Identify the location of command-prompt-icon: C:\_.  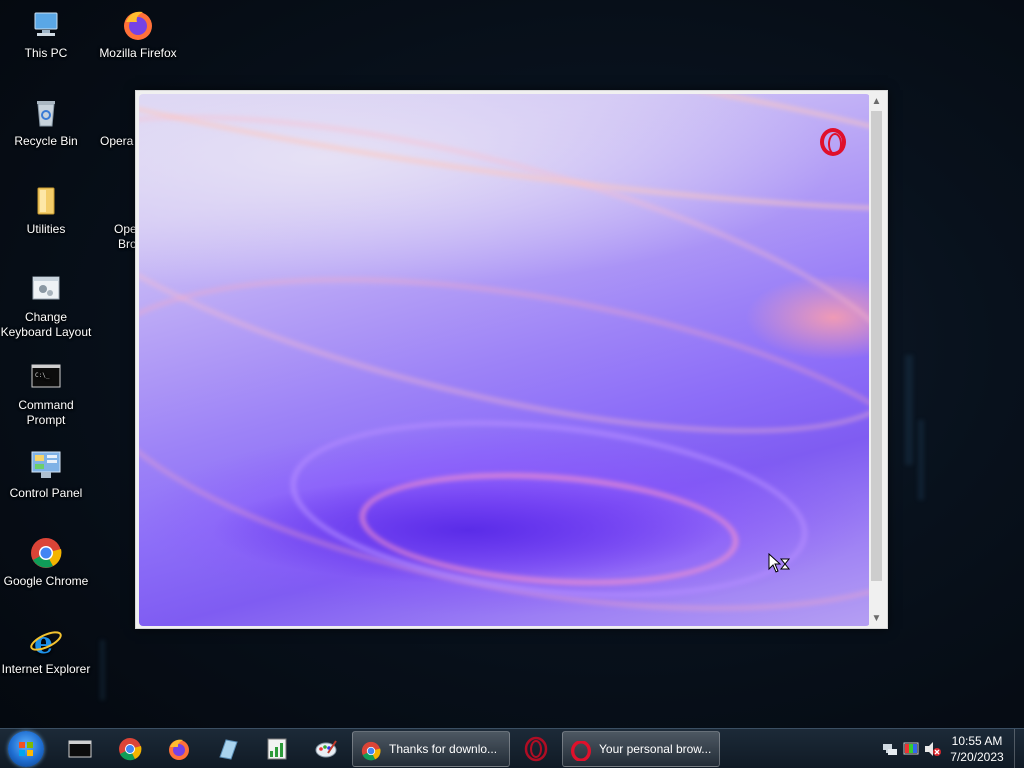
(46, 377).